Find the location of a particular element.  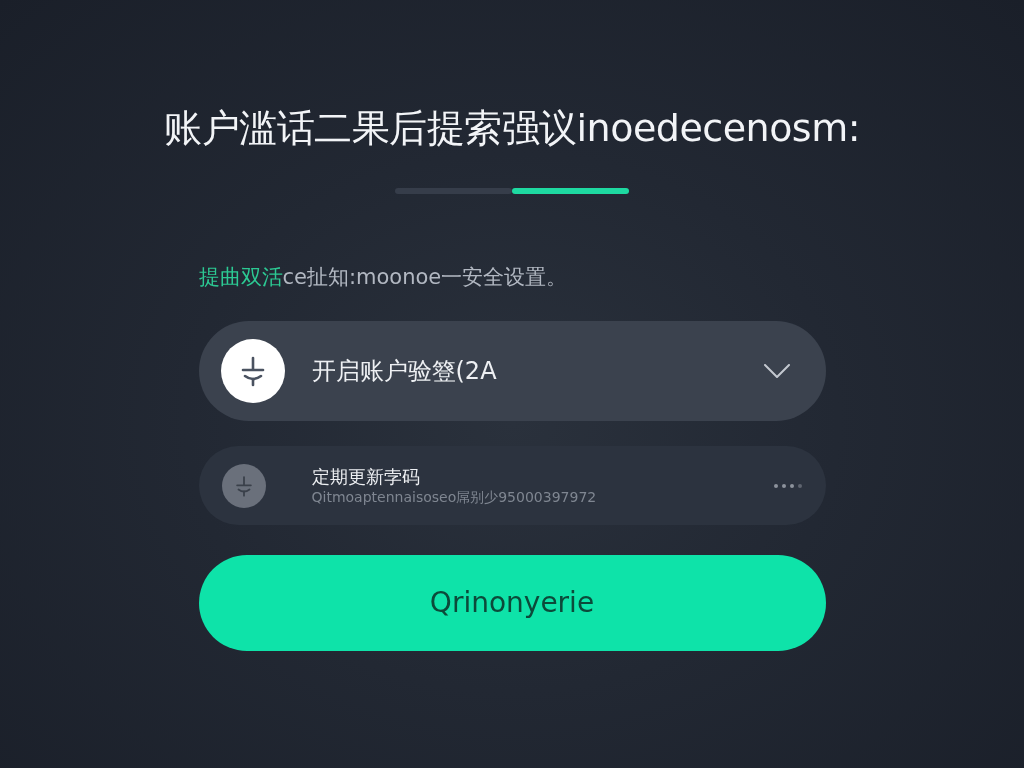

primary-button: Qrinonyerie is located at coordinates (512, 603).